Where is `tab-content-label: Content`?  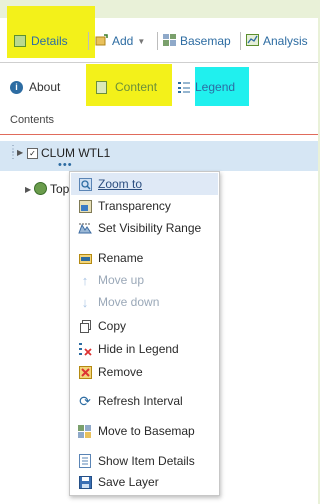
tab-content-label: Content is located at coordinates (136, 87).